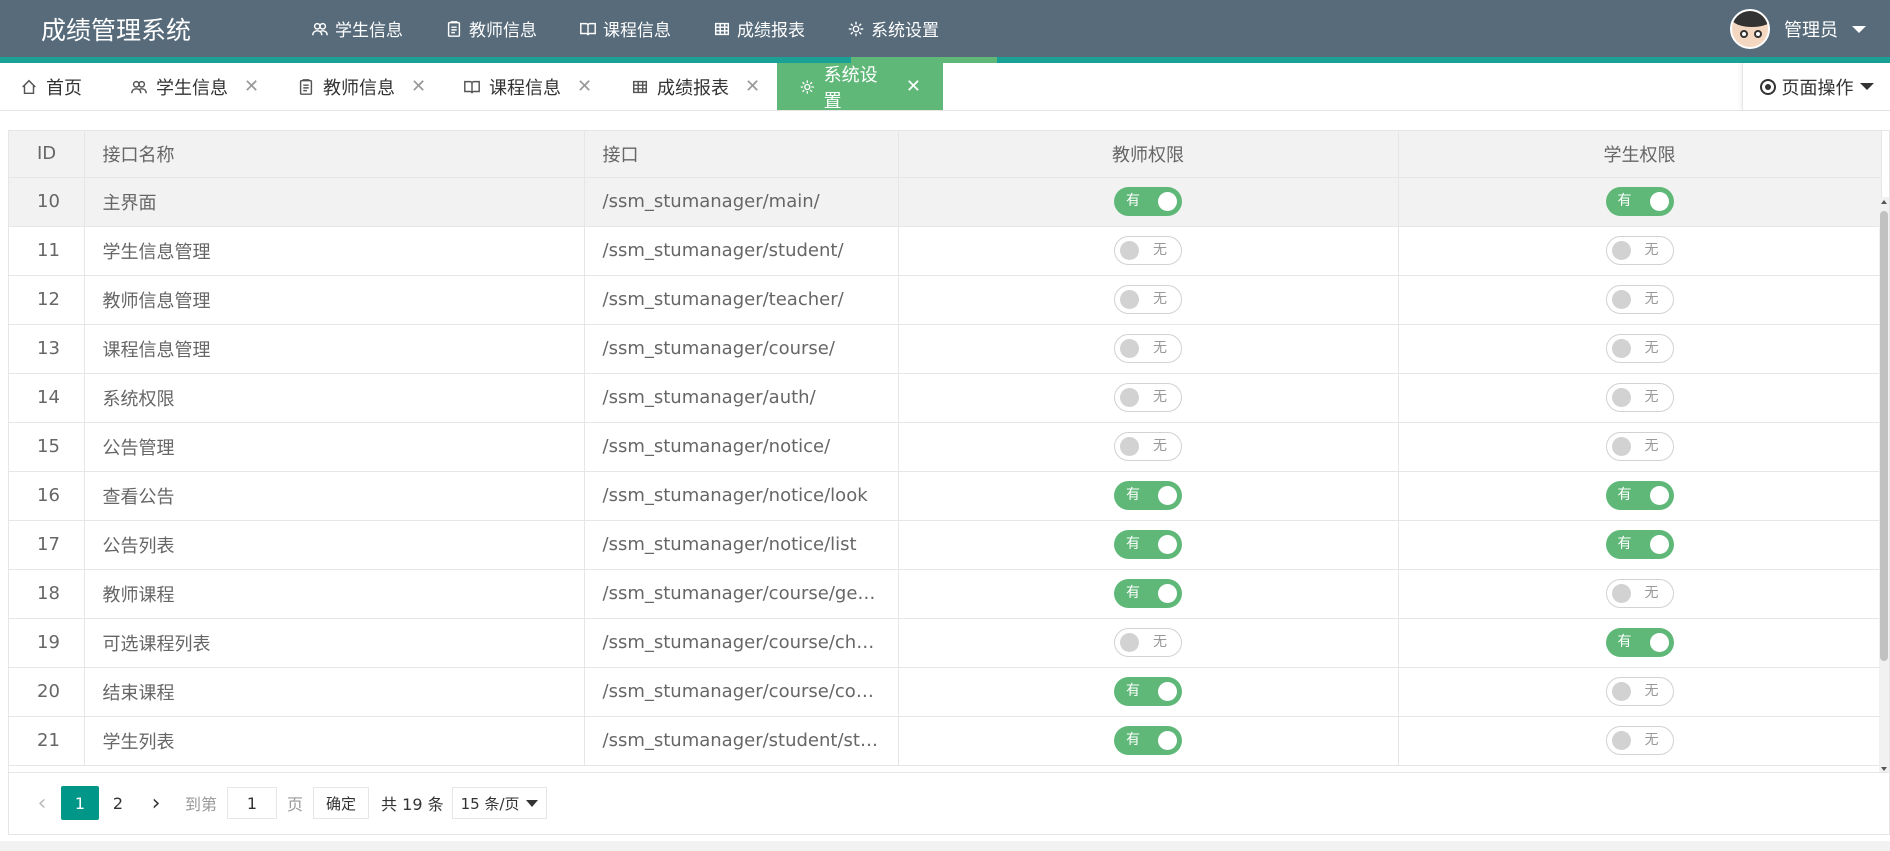 This screenshot has height=851, width=1890. Describe the element at coordinates (860, 87) in the screenshot. I see `tab-settings: 系统设置 ✕` at that location.